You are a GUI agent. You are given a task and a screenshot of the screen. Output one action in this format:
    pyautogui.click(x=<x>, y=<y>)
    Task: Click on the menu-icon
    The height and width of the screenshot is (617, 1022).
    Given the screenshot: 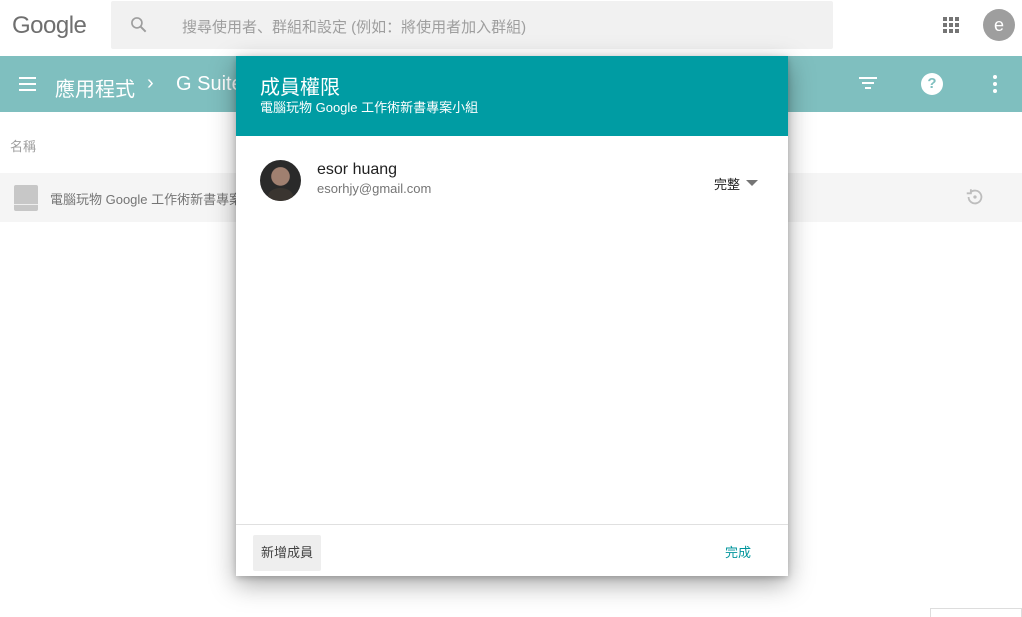 What is the action you would take?
    pyautogui.click(x=27, y=84)
    